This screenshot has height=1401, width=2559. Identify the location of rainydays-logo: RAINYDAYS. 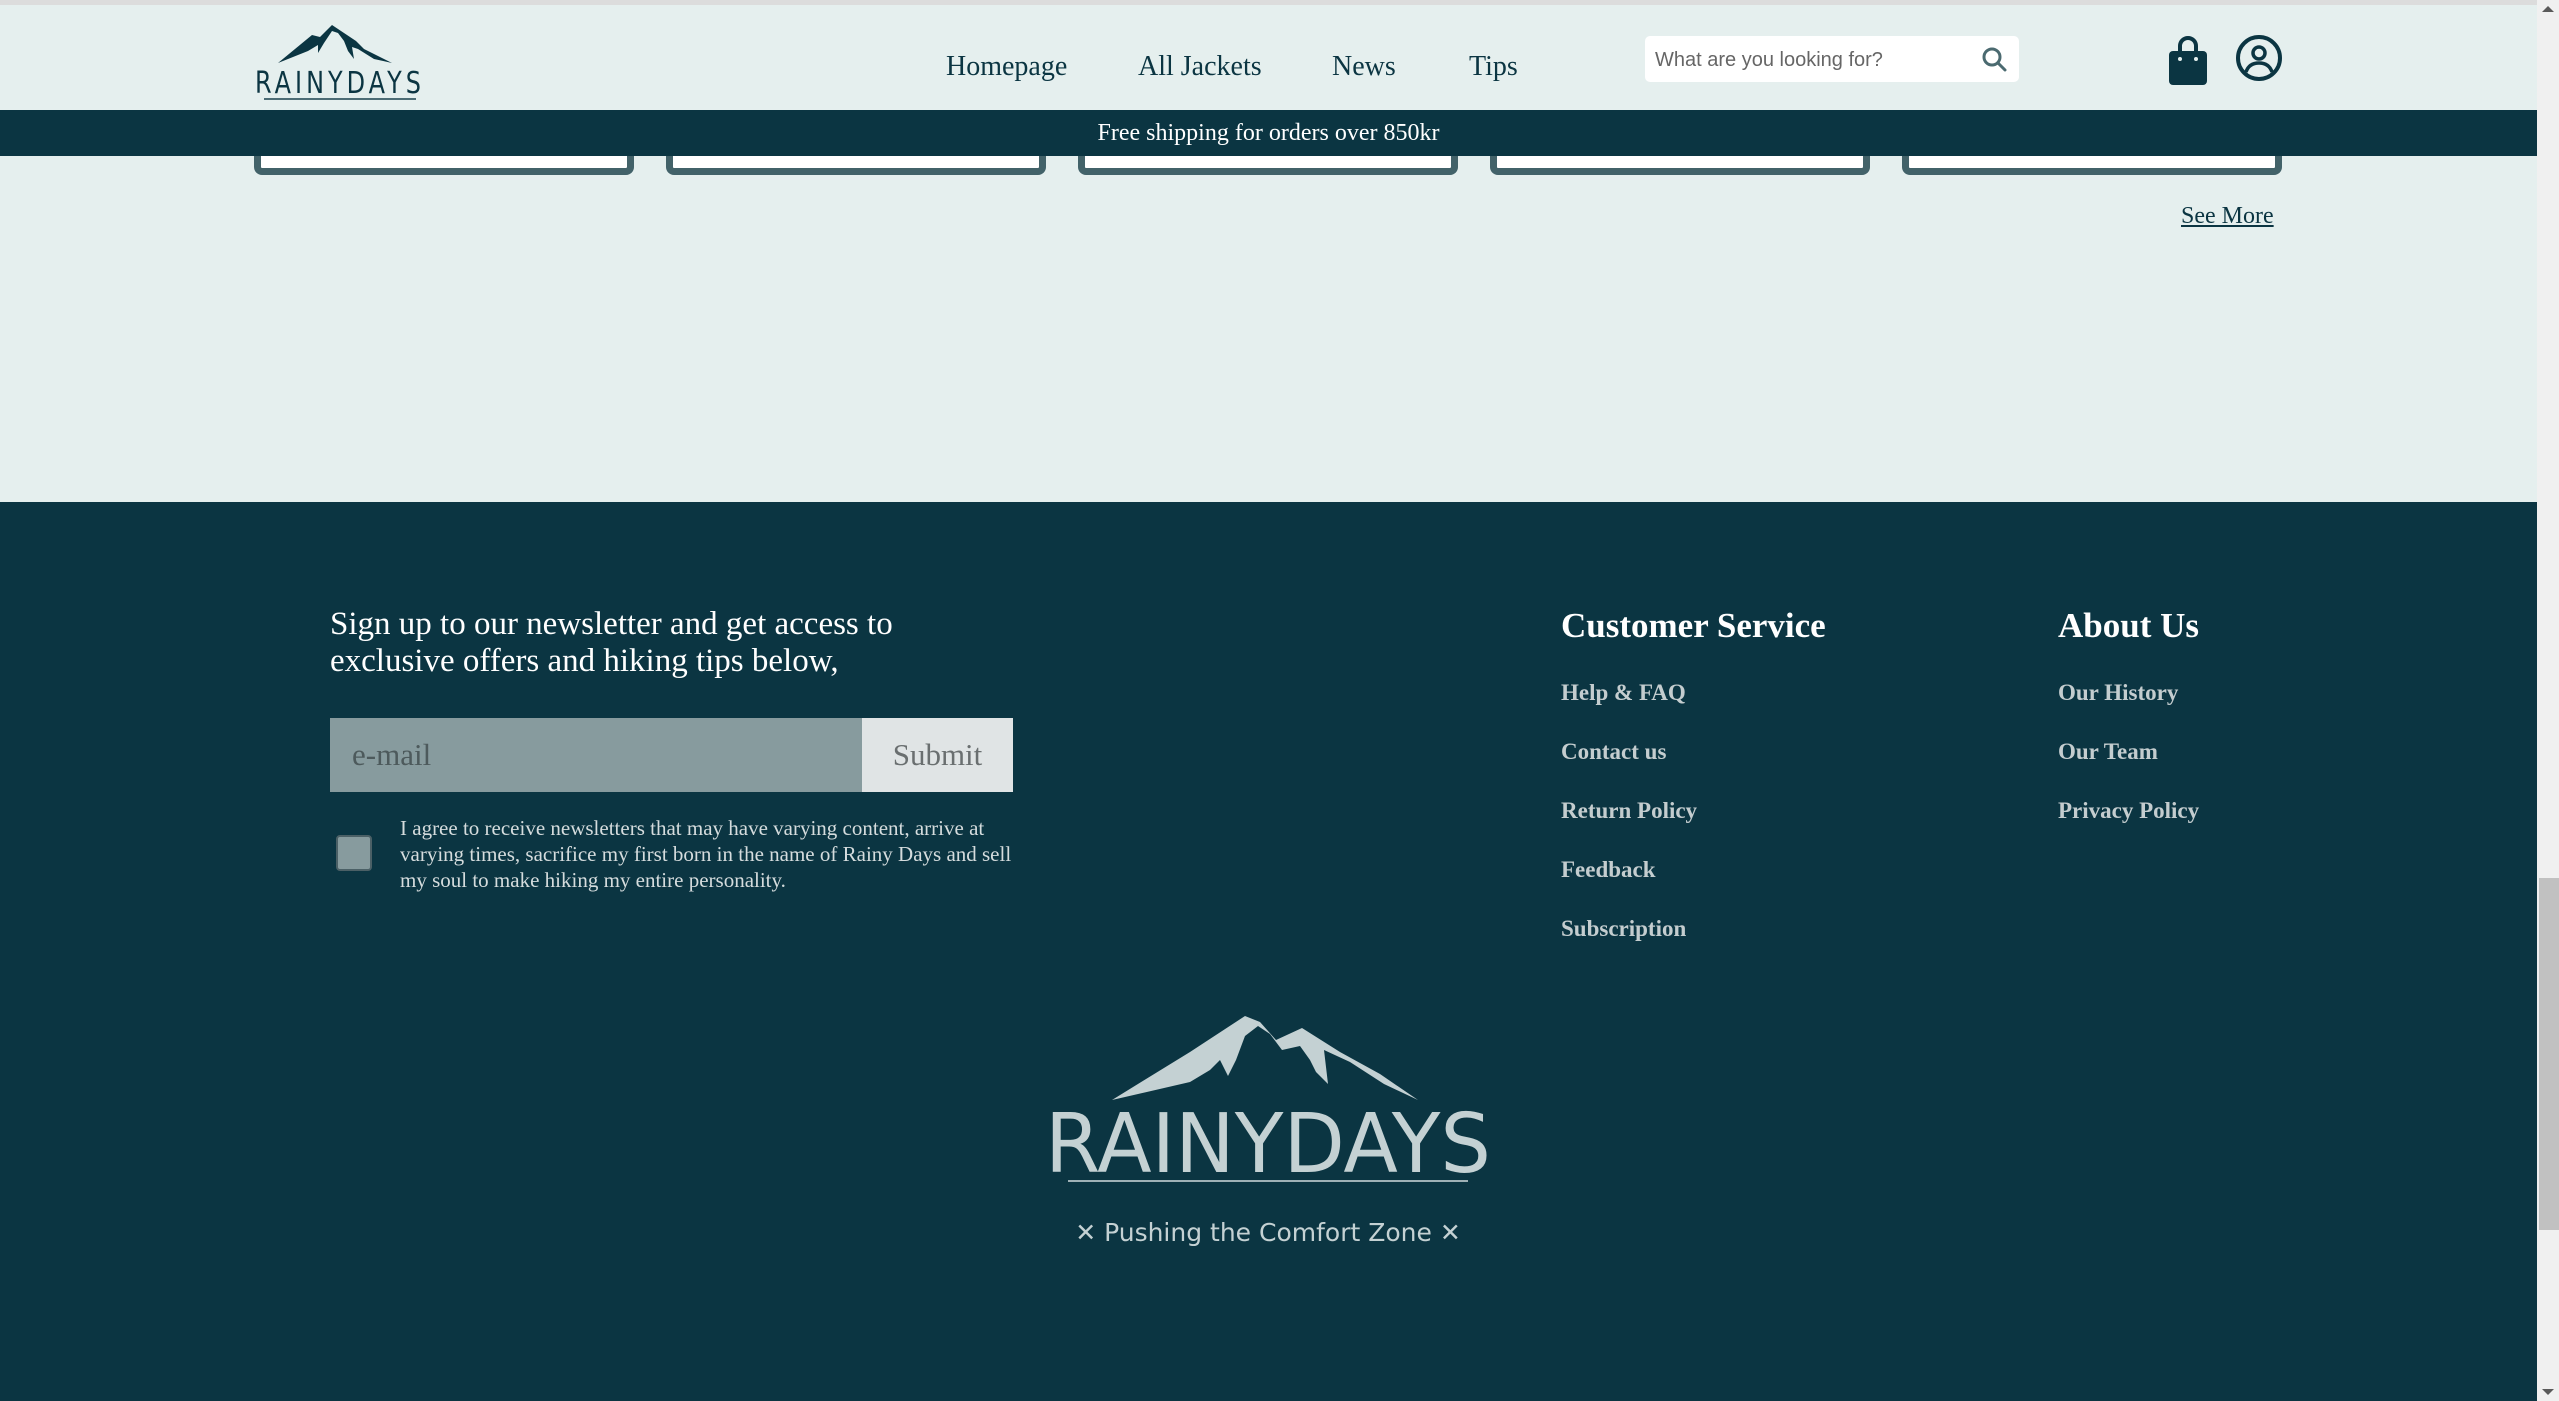
(340, 60).